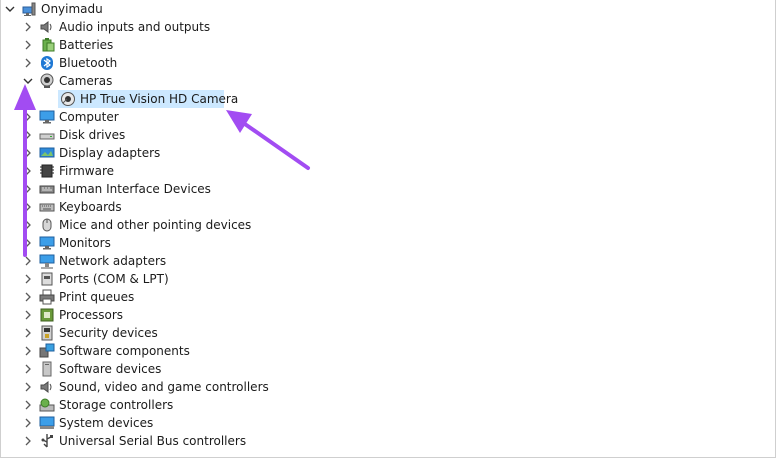 The height and width of the screenshot is (459, 776). I want to click on tree-category-label: Storage controllers, so click(116, 405).